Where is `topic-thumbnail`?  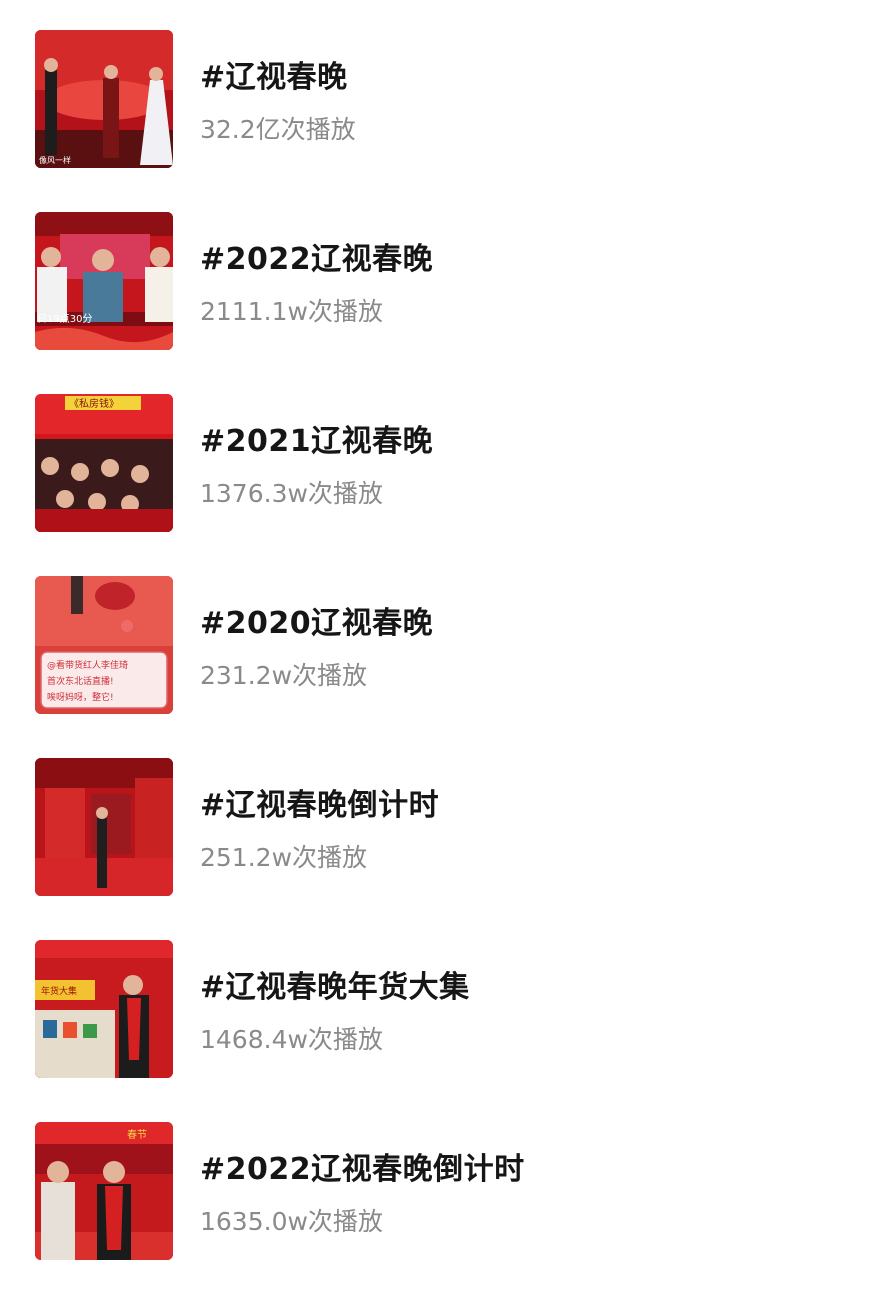
topic-thumbnail is located at coordinates (104, 827).